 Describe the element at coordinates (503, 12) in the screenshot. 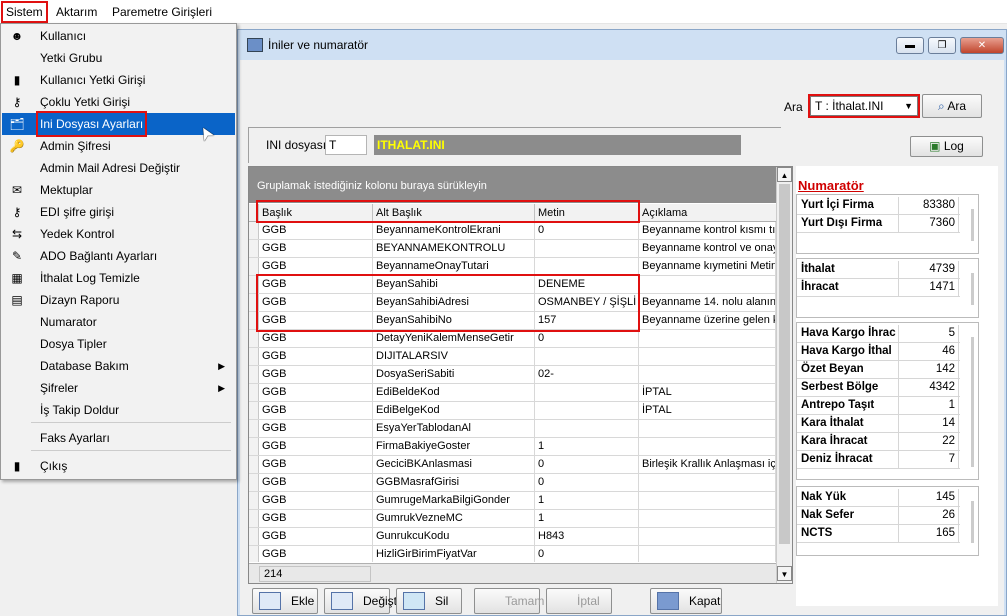

I see `menu-bar: Sistem Aktarım Paremetre Girişleri` at that location.